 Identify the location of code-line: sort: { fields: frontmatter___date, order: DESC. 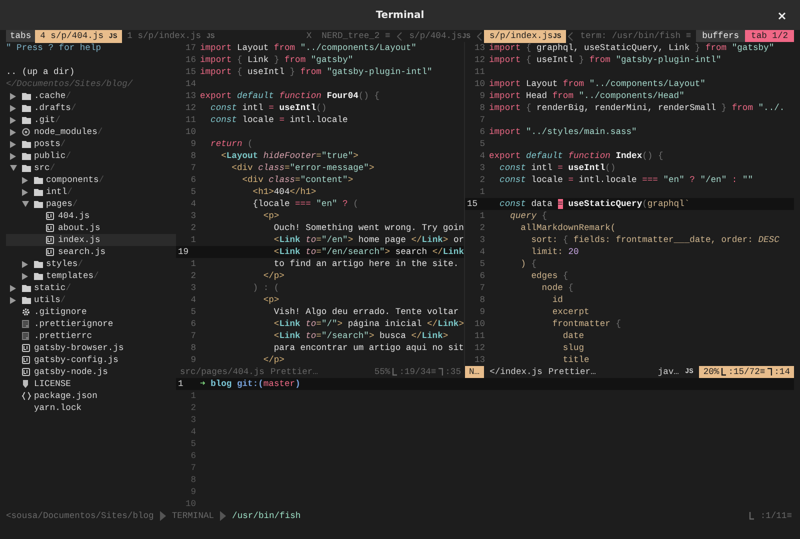
(655, 240).